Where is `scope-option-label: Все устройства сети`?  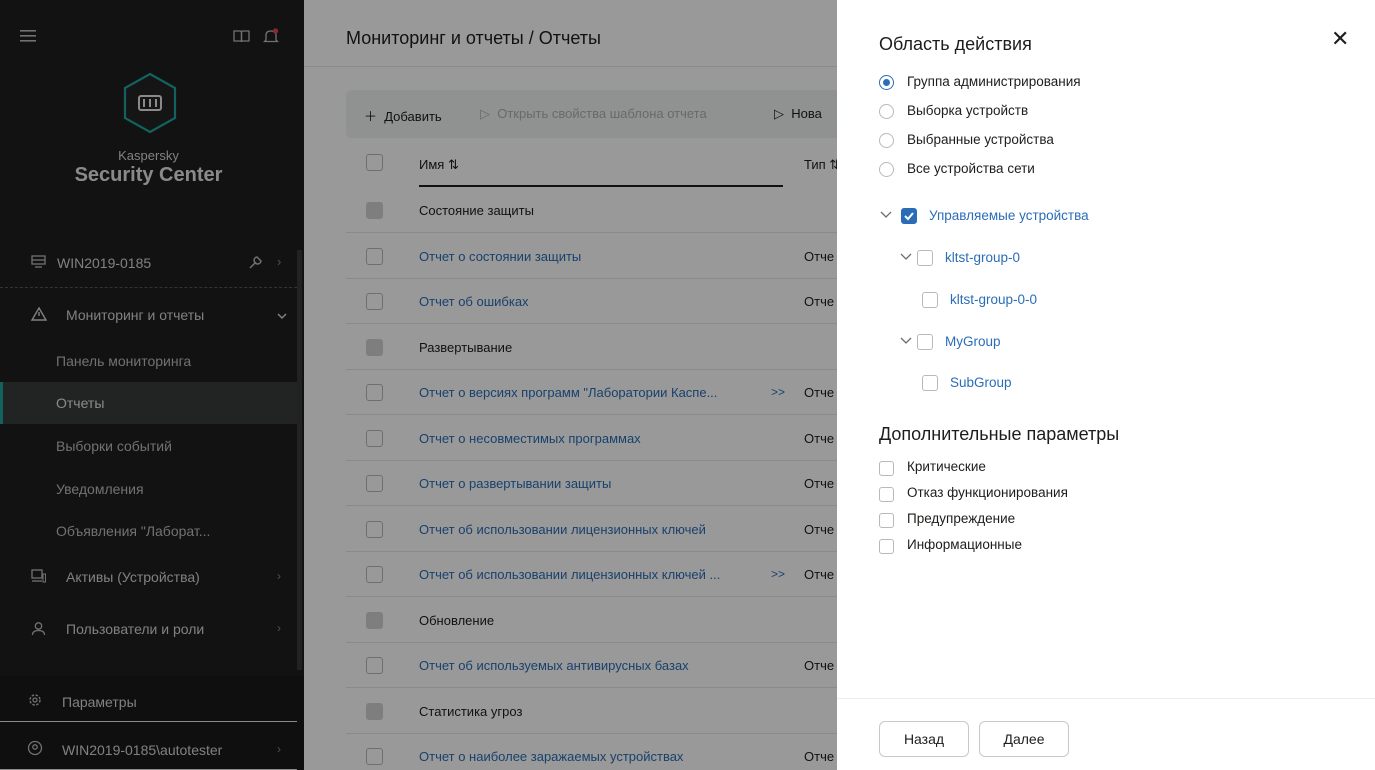
scope-option-label: Все устройства сети is located at coordinates (971, 168).